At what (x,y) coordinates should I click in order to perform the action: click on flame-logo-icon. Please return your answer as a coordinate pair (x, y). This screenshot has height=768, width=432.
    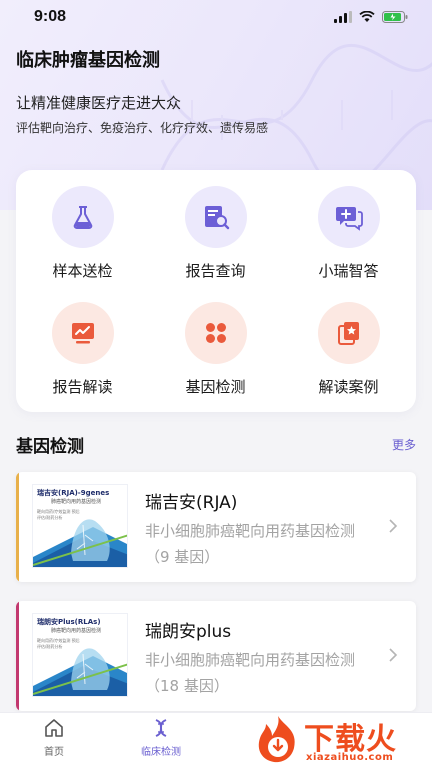
    Looking at the image, I should click on (276, 739).